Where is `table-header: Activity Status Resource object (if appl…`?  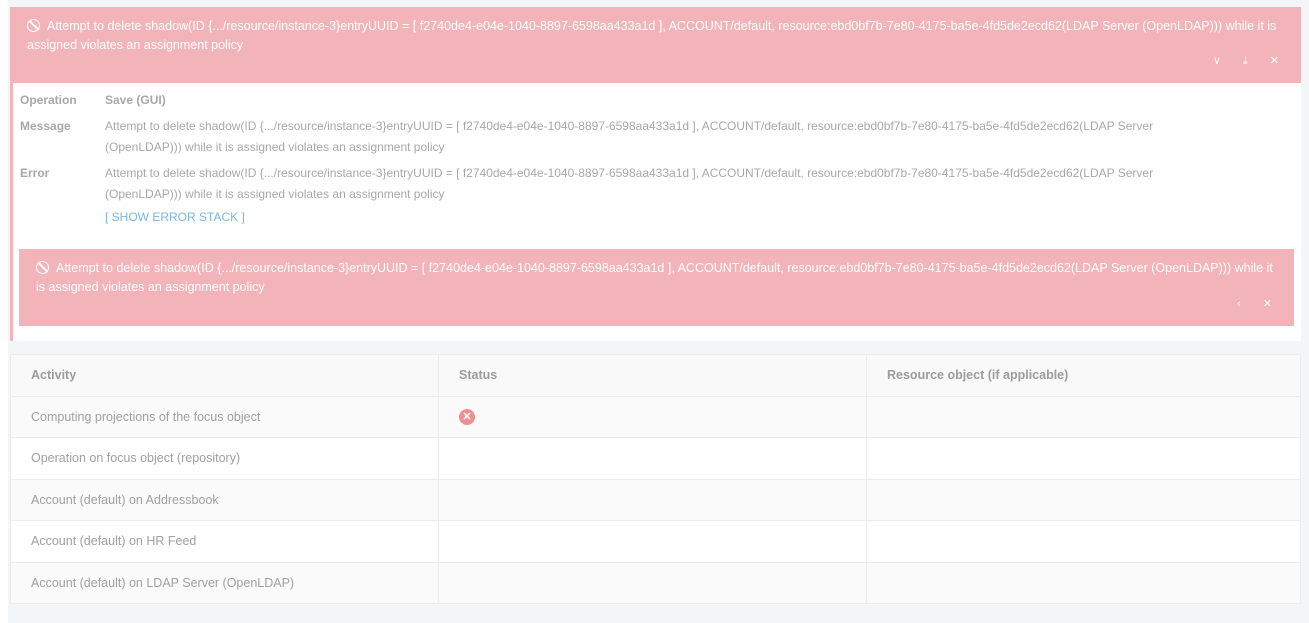 table-header: Activity Status Resource object (if appl… is located at coordinates (655, 376).